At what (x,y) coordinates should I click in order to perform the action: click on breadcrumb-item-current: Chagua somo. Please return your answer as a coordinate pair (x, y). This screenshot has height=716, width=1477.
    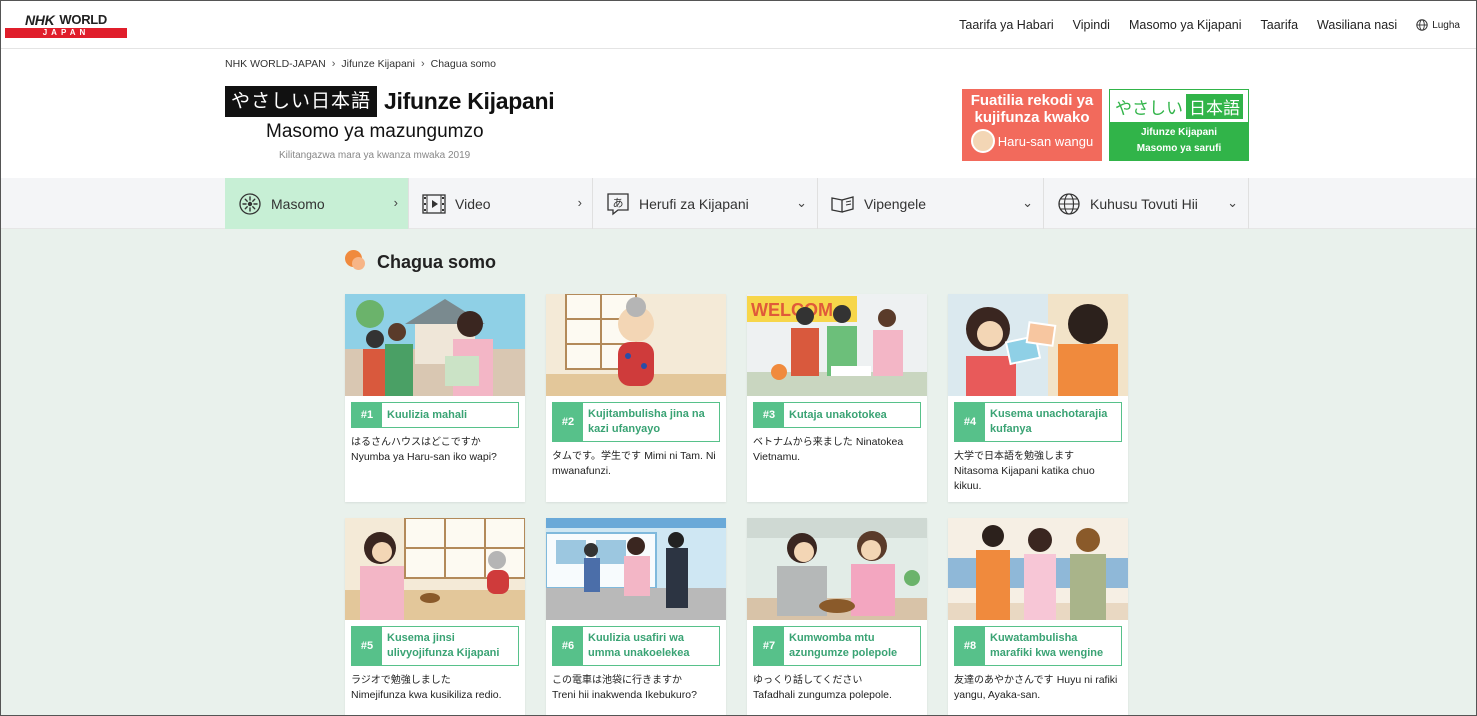
    Looking at the image, I should click on (463, 64).